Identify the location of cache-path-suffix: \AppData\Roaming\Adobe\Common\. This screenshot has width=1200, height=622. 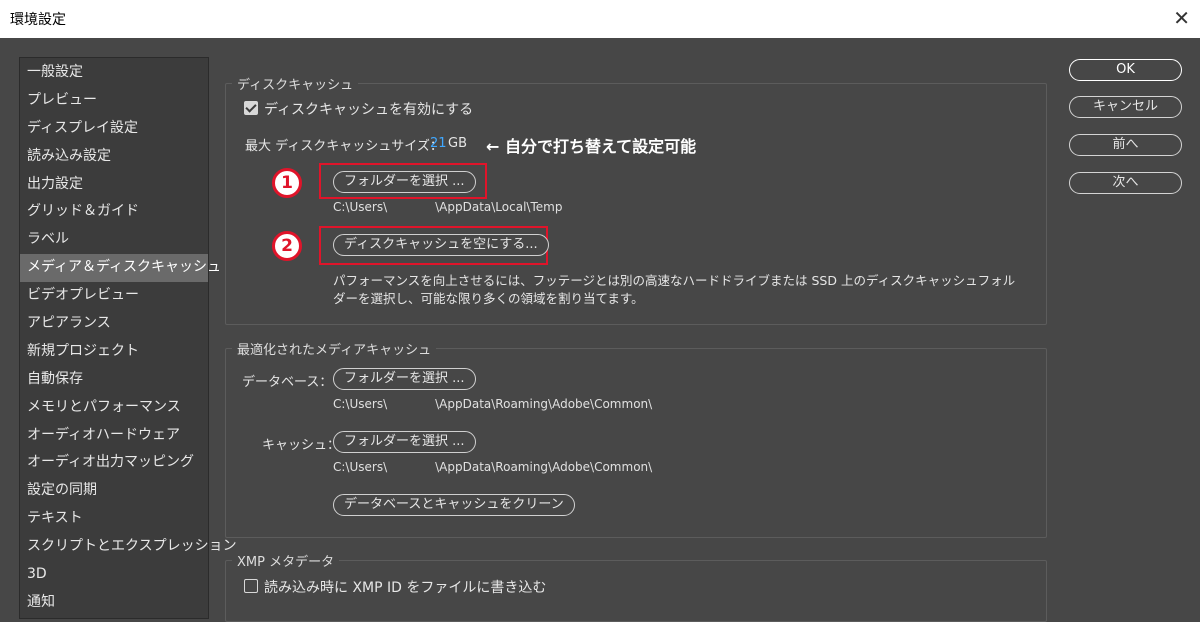
(544, 467).